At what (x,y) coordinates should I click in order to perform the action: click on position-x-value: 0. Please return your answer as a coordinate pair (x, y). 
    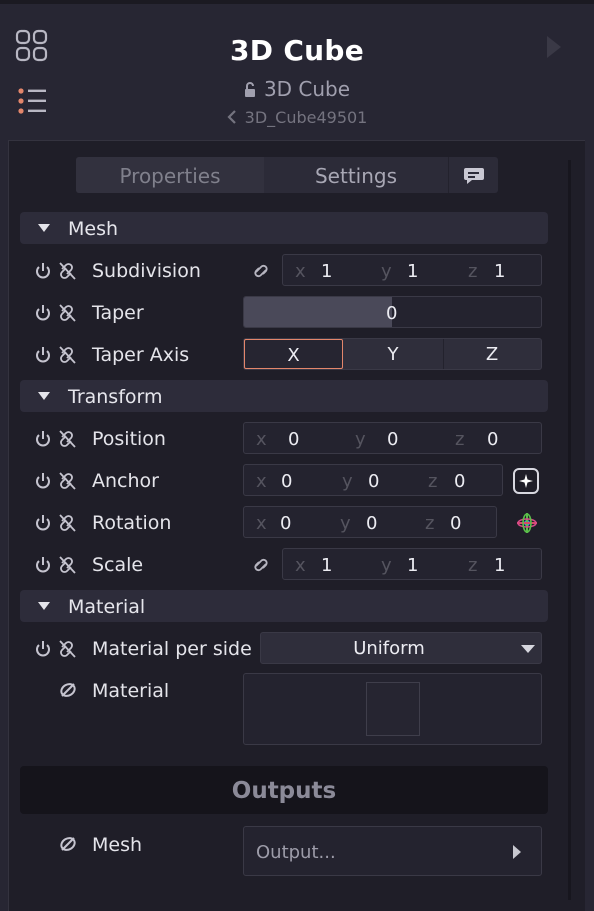
    Looking at the image, I should click on (293, 438).